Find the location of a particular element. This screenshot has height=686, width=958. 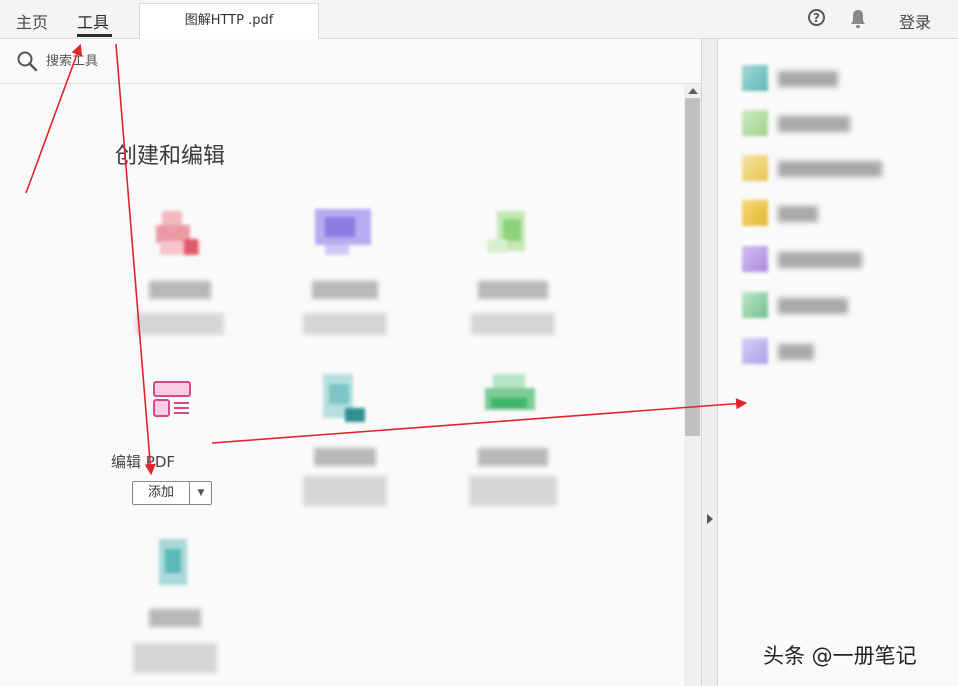

search-input is located at coordinates (196, 61).